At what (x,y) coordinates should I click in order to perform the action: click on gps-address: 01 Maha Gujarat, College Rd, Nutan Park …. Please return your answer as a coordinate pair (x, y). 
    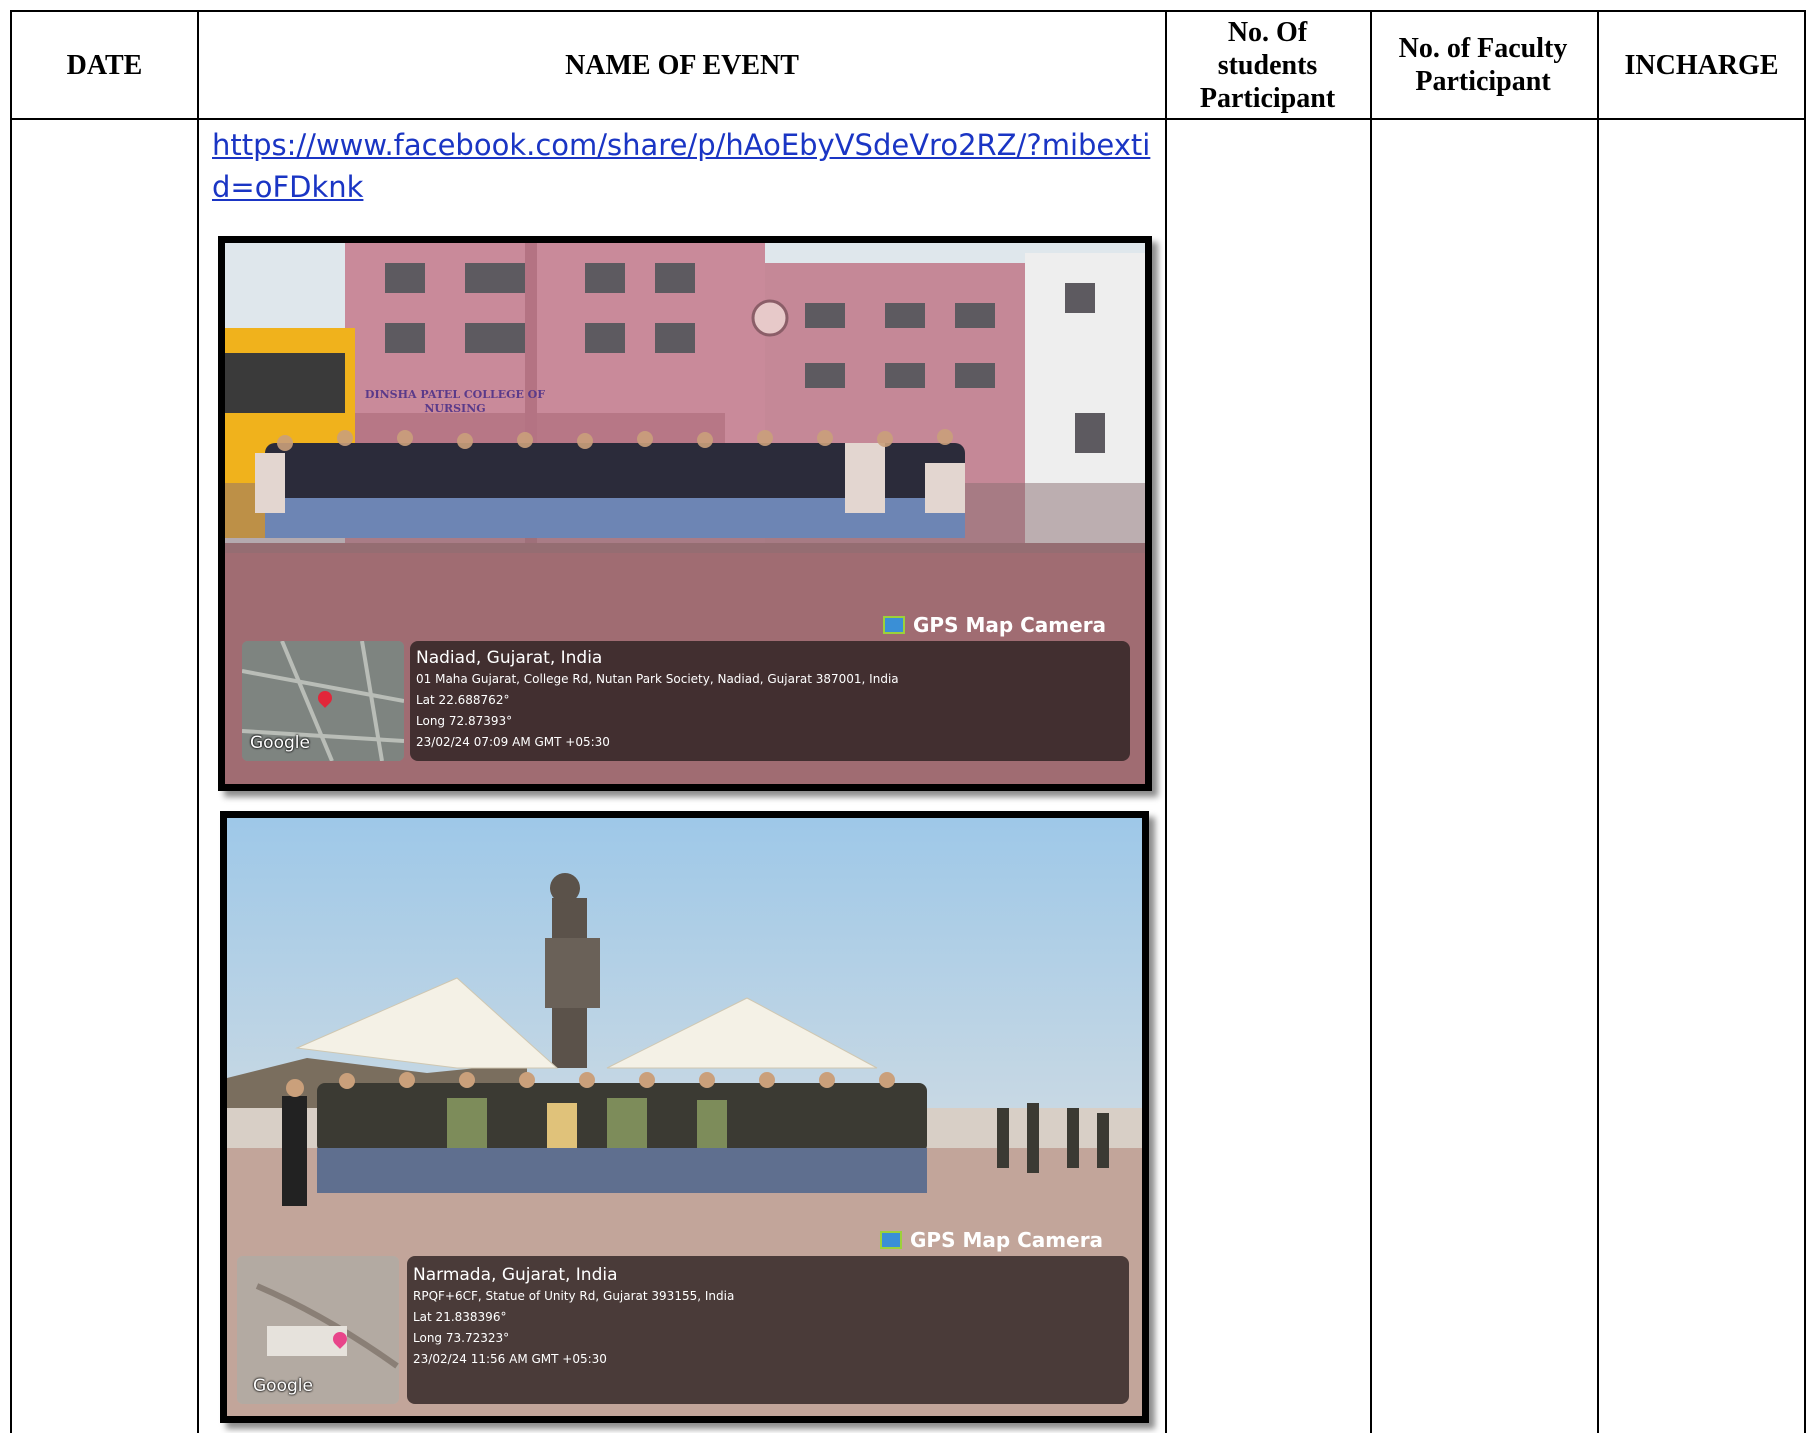
    Looking at the image, I should click on (657, 679).